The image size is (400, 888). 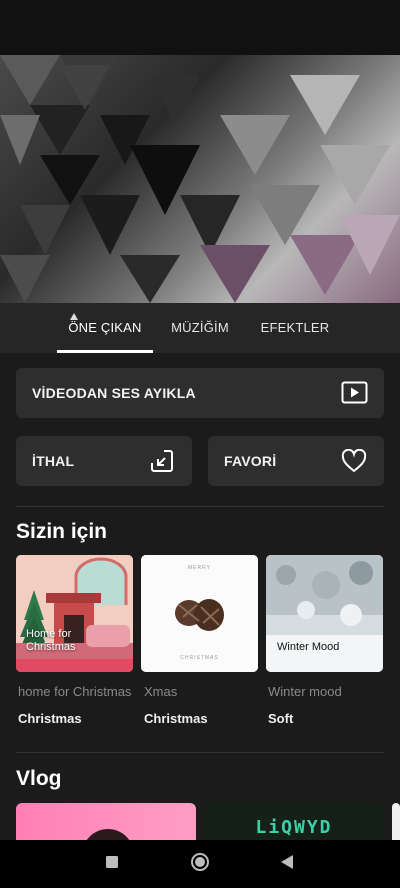 What do you see at coordinates (250, 461) in the screenshot?
I see `favorites-label: FAVORİ` at bounding box center [250, 461].